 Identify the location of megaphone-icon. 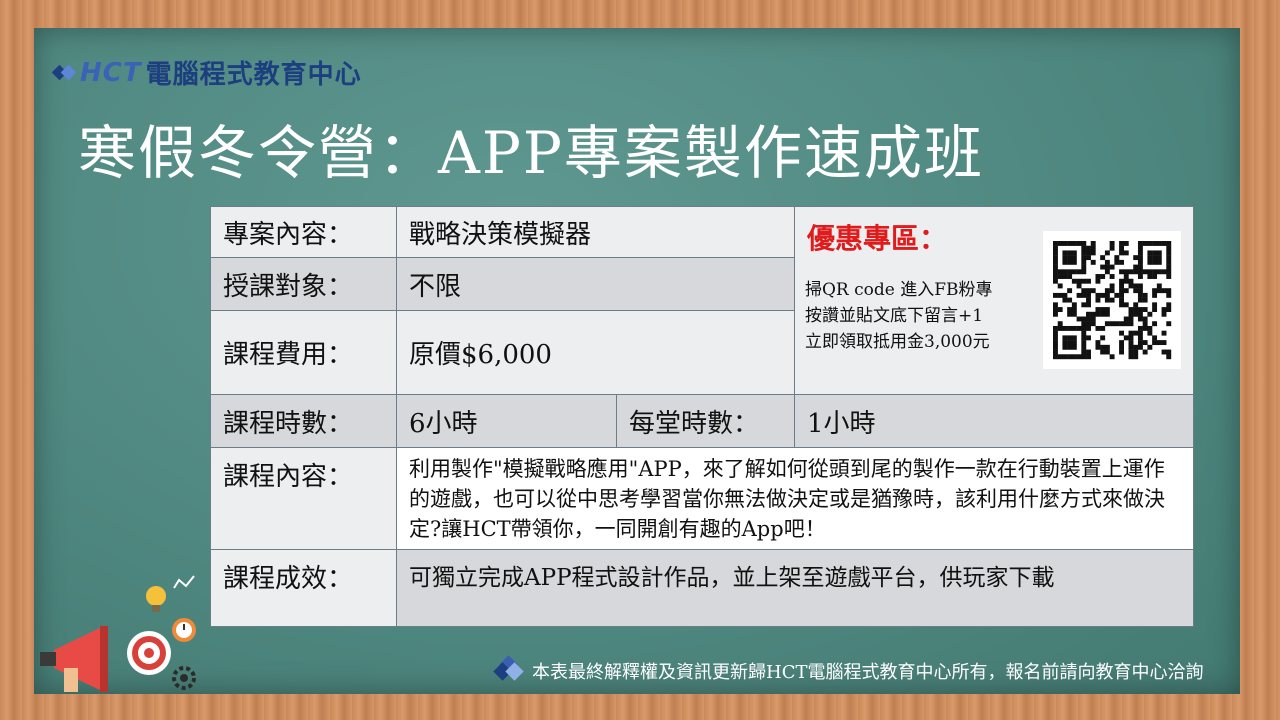
(74, 659).